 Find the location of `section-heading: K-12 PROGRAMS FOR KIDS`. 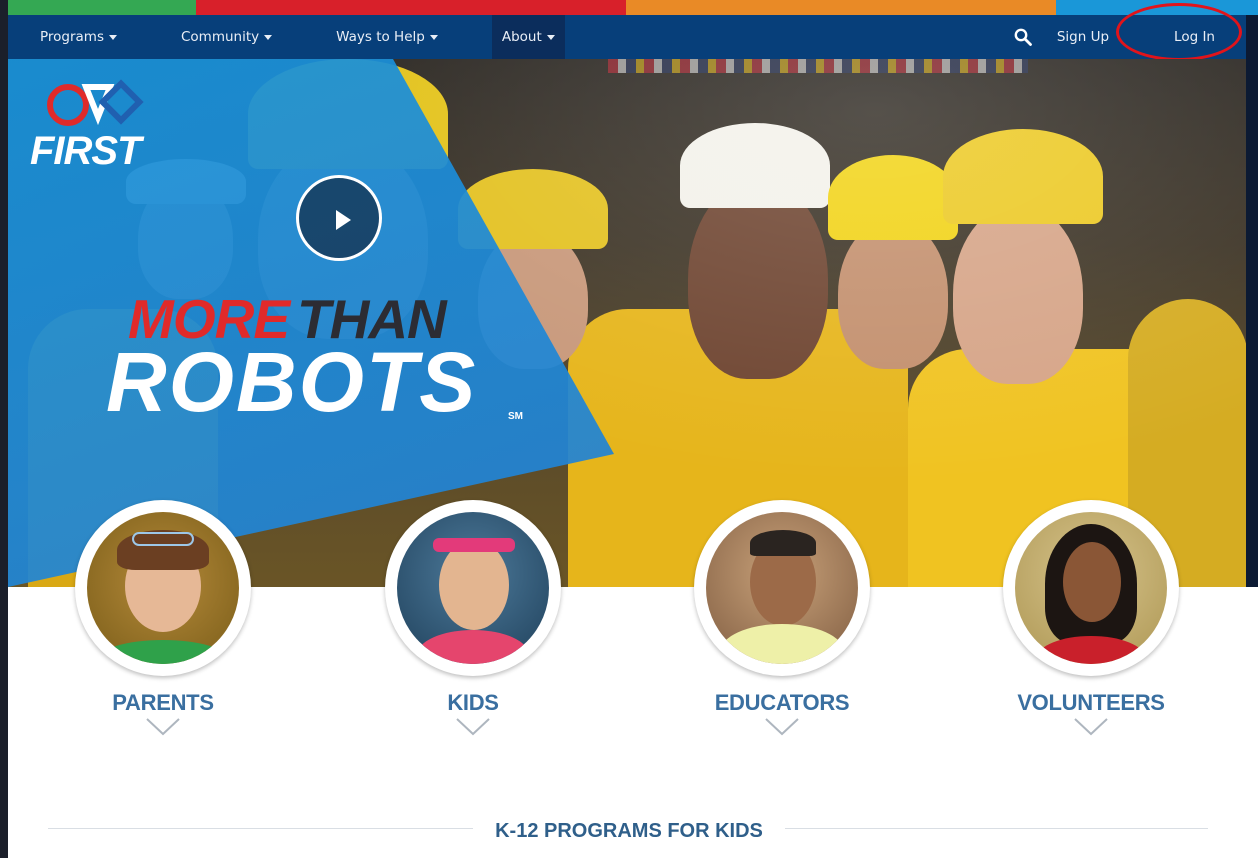

section-heading: K-12 PROGRAMS FOR KIDS is located at coordinates (629, 831).